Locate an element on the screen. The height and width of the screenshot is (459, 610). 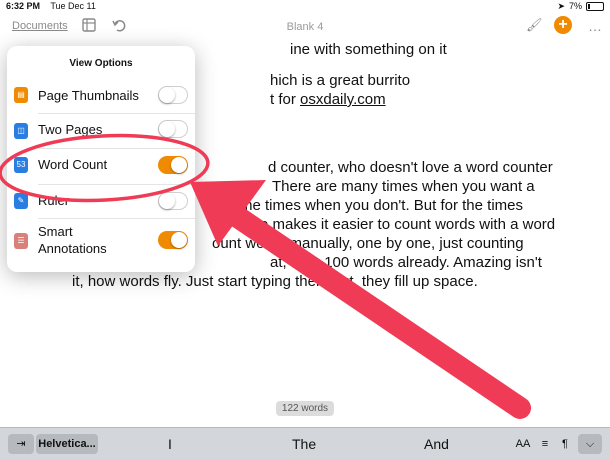
two-pages-icon: ◫ is located at coordinates (21, 131).